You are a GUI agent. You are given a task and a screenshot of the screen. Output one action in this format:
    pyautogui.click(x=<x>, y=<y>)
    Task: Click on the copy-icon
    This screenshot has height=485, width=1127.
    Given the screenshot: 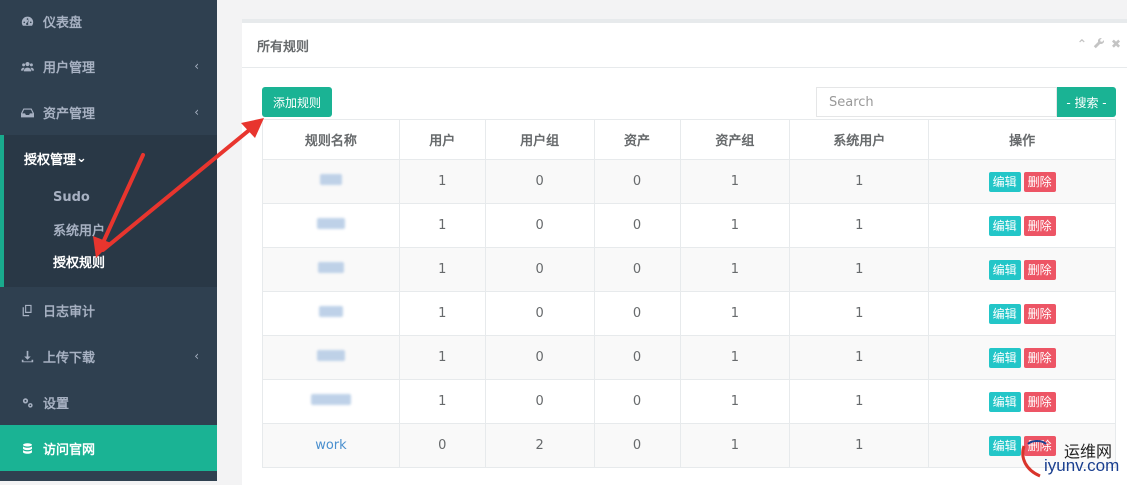 What is the action you would take?
    pyautogui.click(x=27, y=310)
    